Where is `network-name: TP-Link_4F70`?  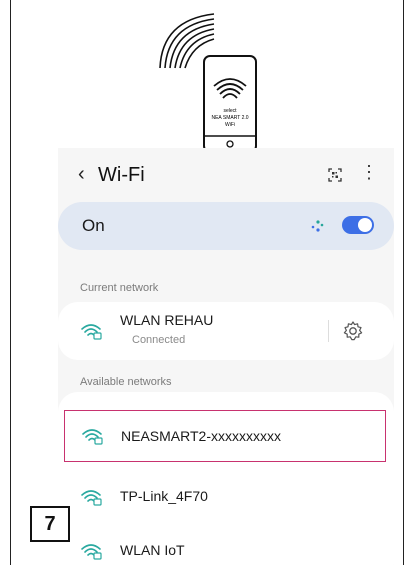
network-name: TP-Link_4F70 is located at coordinates (164, 496).